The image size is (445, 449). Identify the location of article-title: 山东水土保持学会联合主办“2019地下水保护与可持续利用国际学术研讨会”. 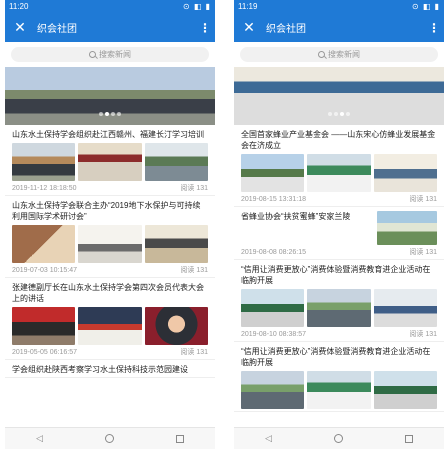
(106, 211).